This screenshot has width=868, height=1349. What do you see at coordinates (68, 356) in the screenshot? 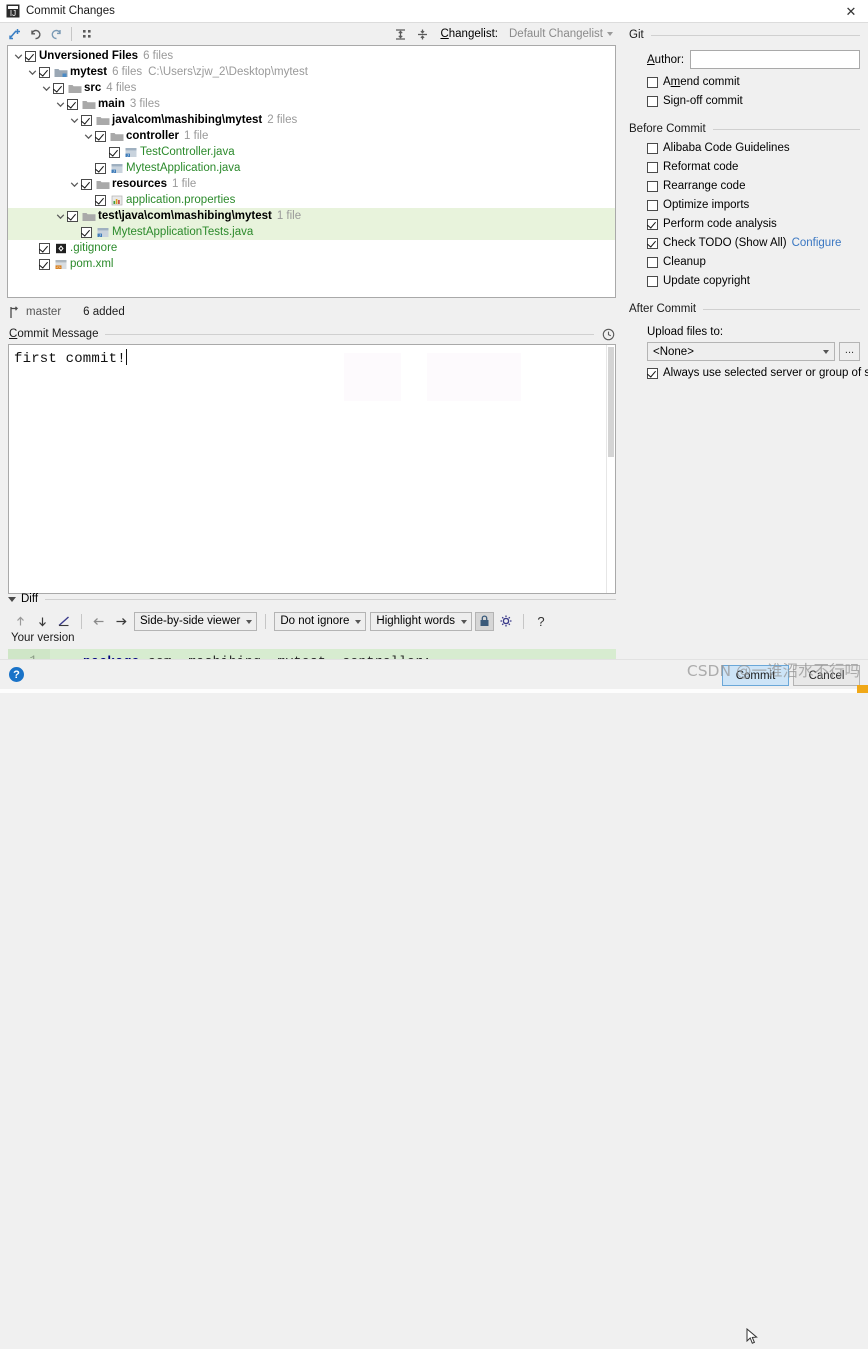
I see `commit-message-input: first commit!` at bounding box center [68, 356].